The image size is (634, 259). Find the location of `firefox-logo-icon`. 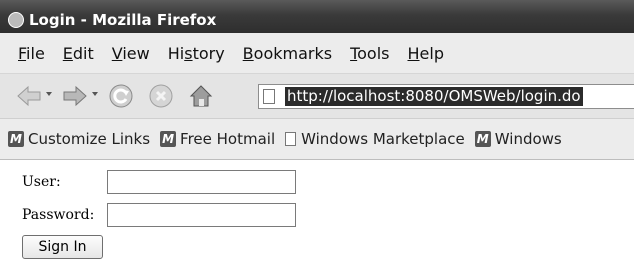

firefox-logo-icon is located at coordinates (16, 19).